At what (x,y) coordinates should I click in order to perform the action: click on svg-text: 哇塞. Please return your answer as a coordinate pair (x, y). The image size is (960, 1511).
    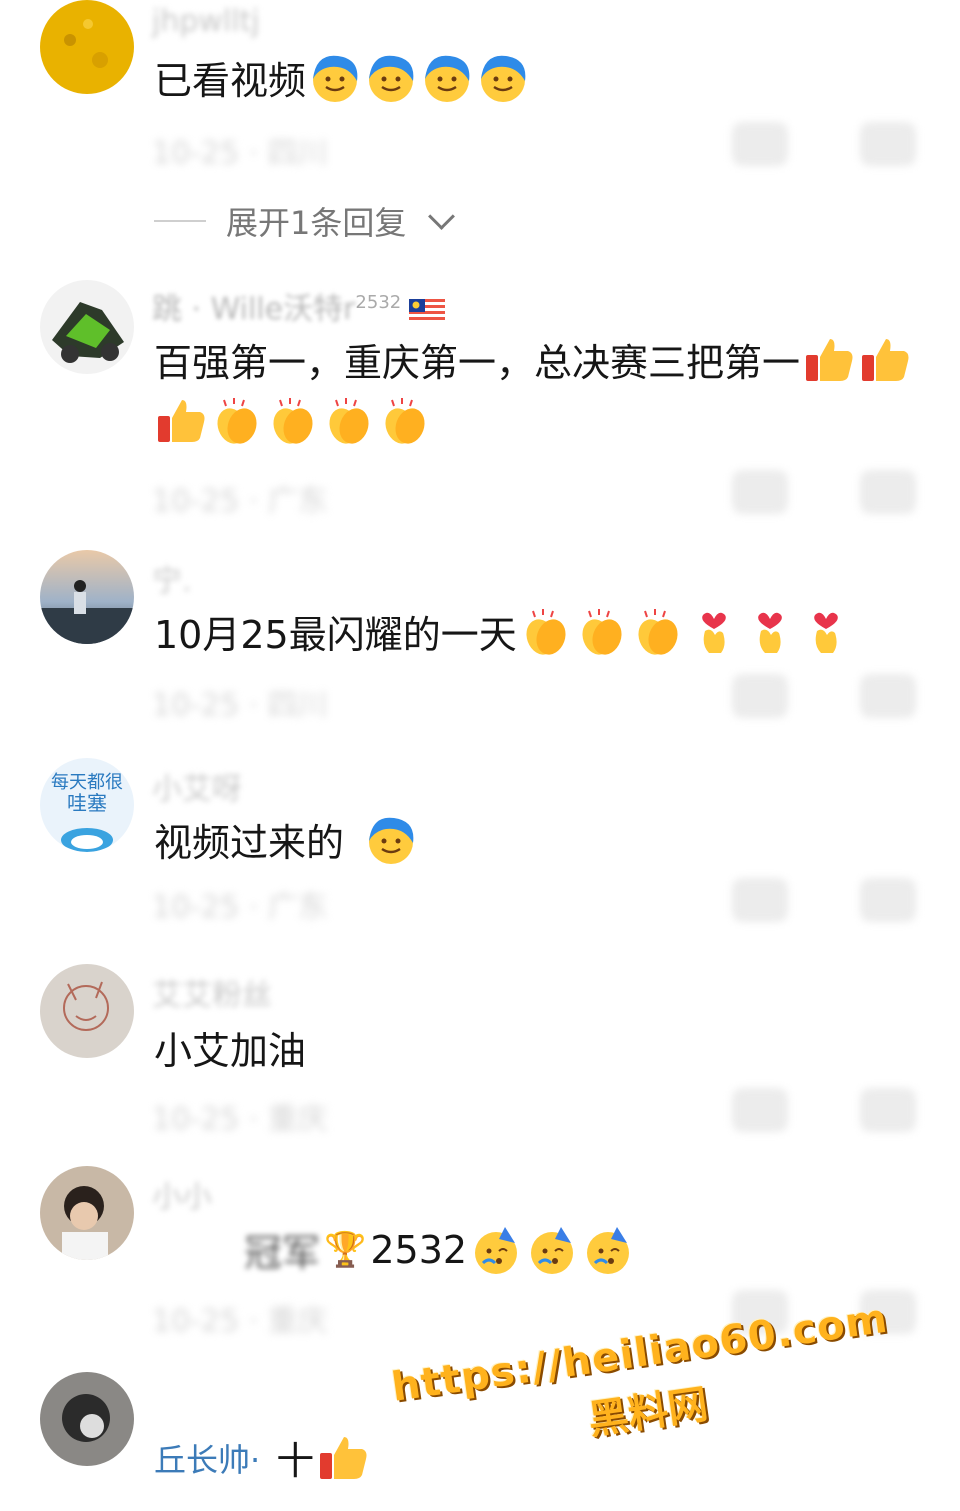
    Looking at the image, I should click on (87, 803).